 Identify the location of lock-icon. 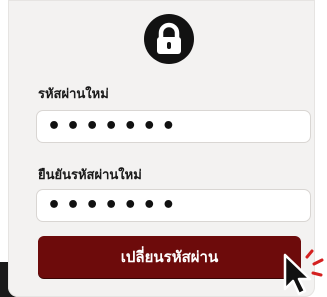
(169, 39).